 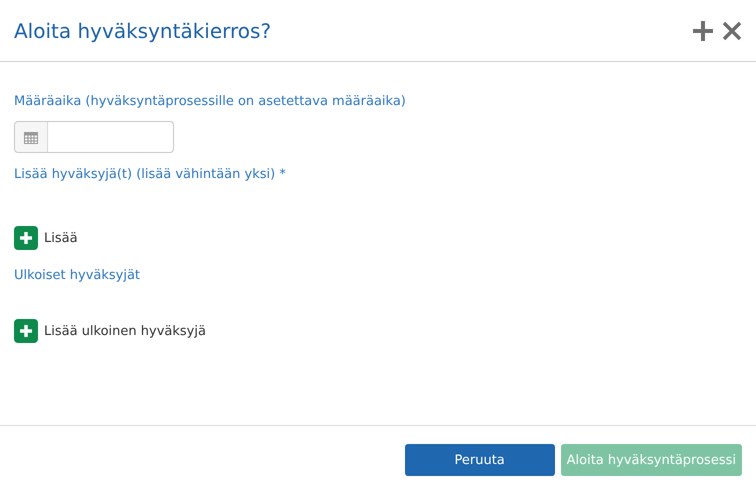 What do you see at coordinates (77, 275) in the screenshot?
I see `external-approvers-label: Ulkoiset hyväksyjät` at bounding box center [77, 275].